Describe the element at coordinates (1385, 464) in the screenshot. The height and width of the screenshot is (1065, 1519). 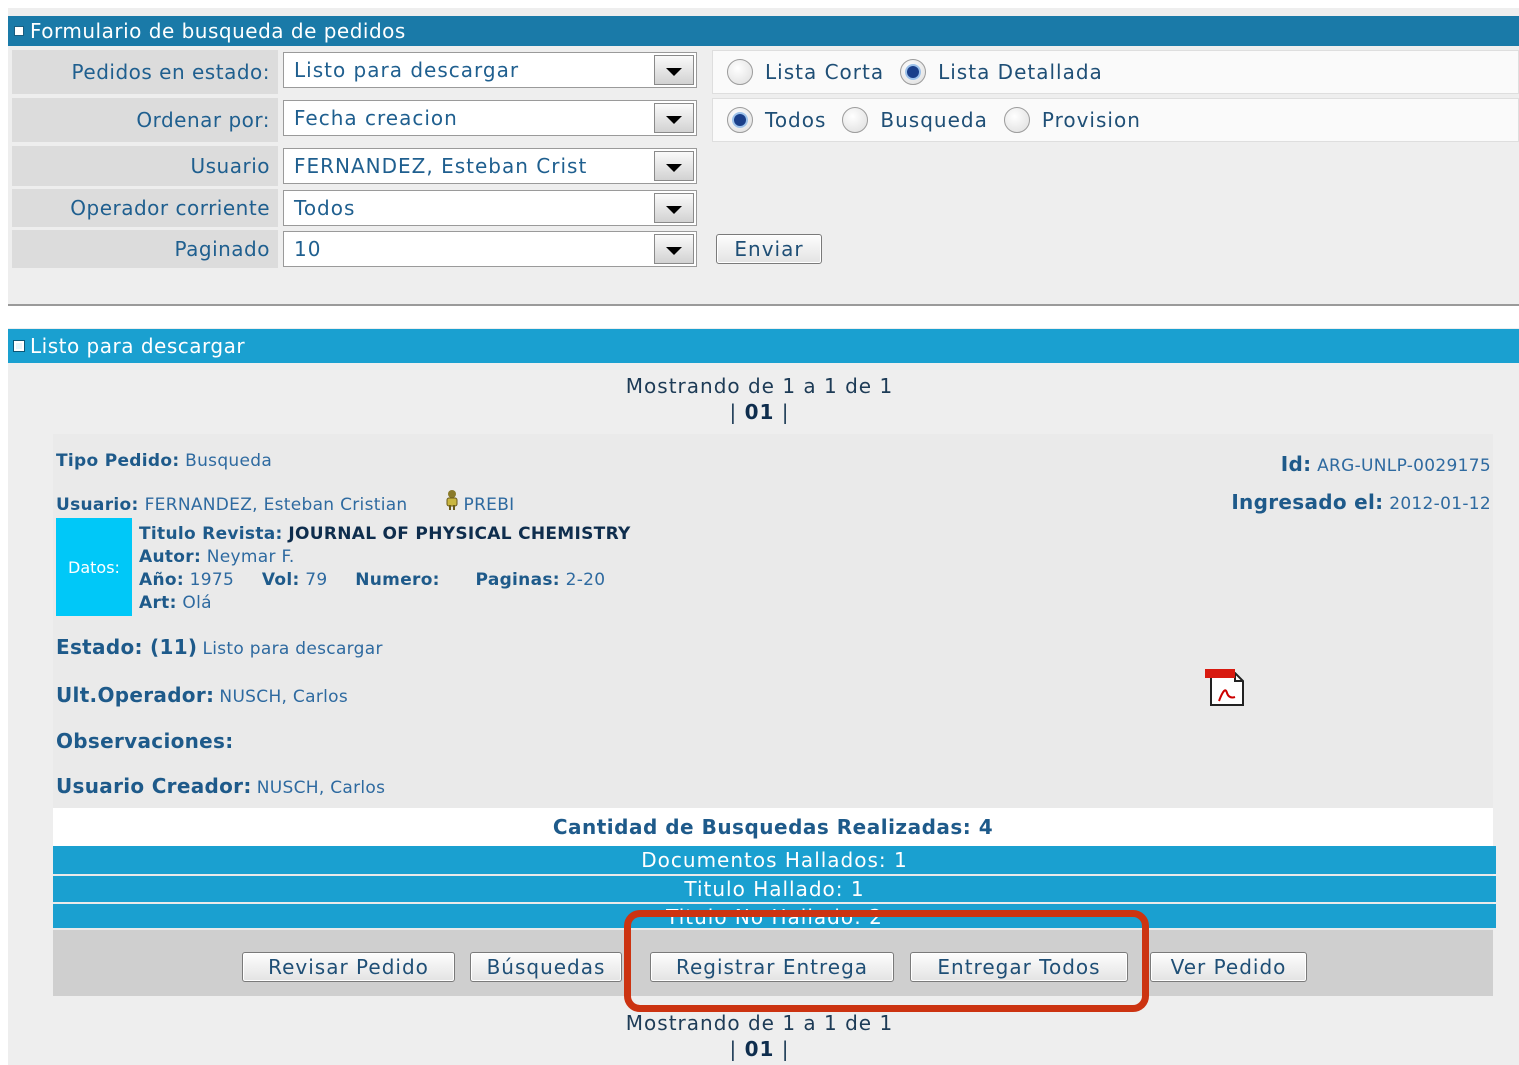
I see `order-id: Id: ARG-UNLP-0029175` at that location.